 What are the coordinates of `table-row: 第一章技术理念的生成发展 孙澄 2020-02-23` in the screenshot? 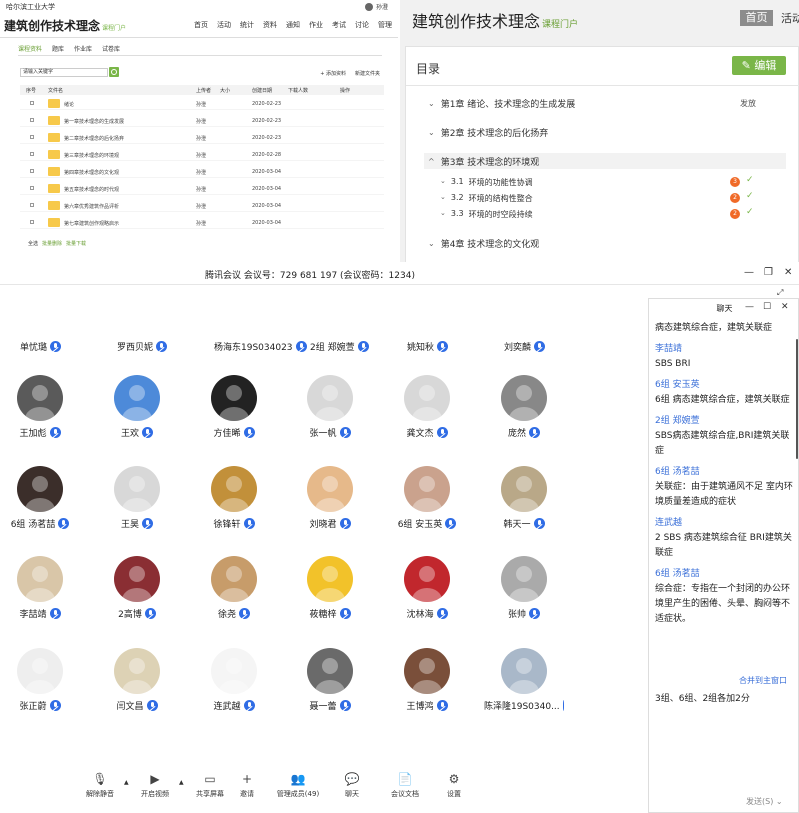 It's located at (202, 120).